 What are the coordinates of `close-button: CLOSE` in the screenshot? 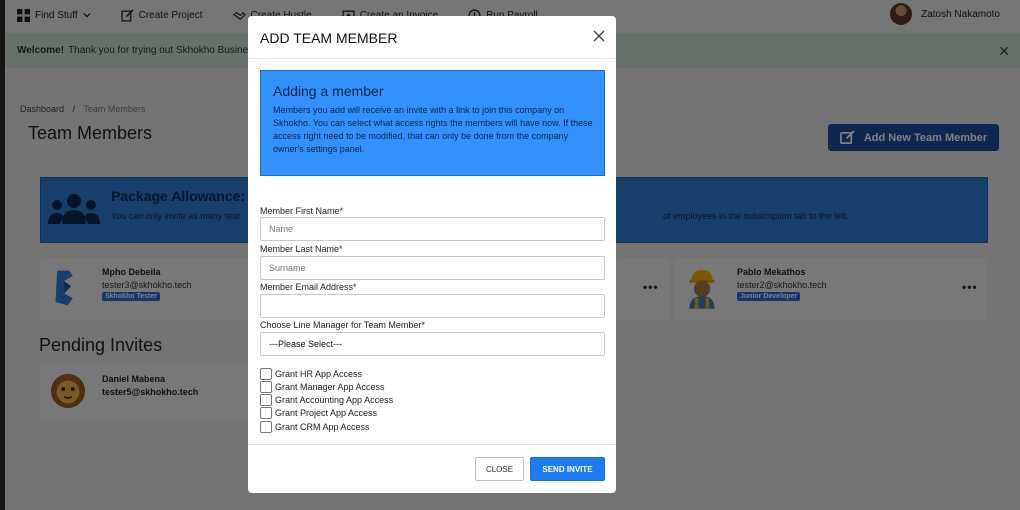 It's located at (499, 469).